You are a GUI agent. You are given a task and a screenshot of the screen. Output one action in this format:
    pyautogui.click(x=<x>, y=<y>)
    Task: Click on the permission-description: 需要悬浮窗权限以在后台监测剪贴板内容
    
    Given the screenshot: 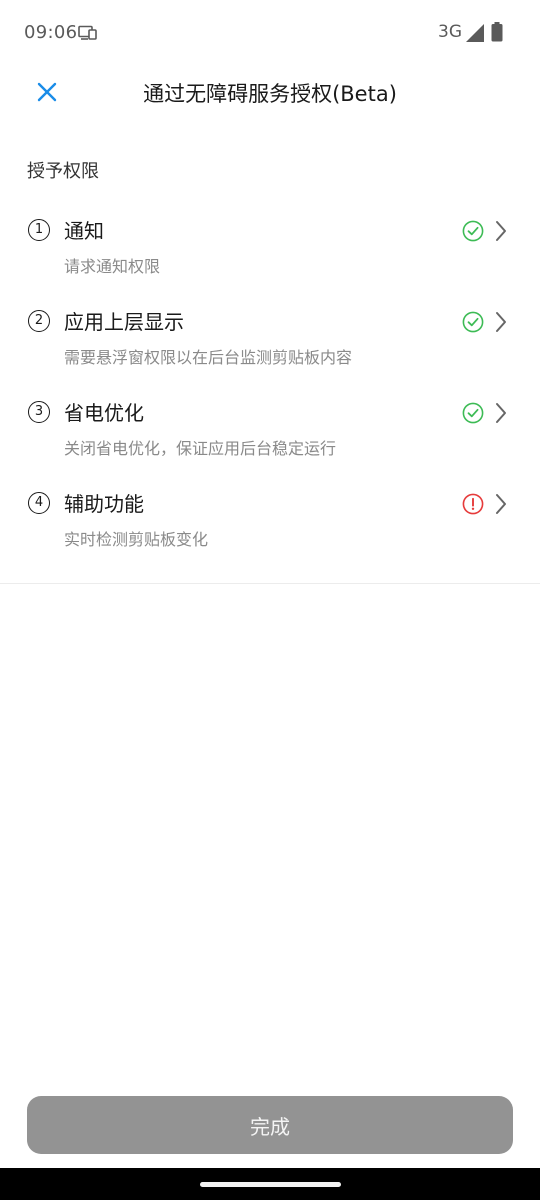 What is the action you would take?
    pyautogui.click(x=208, y=357)
    